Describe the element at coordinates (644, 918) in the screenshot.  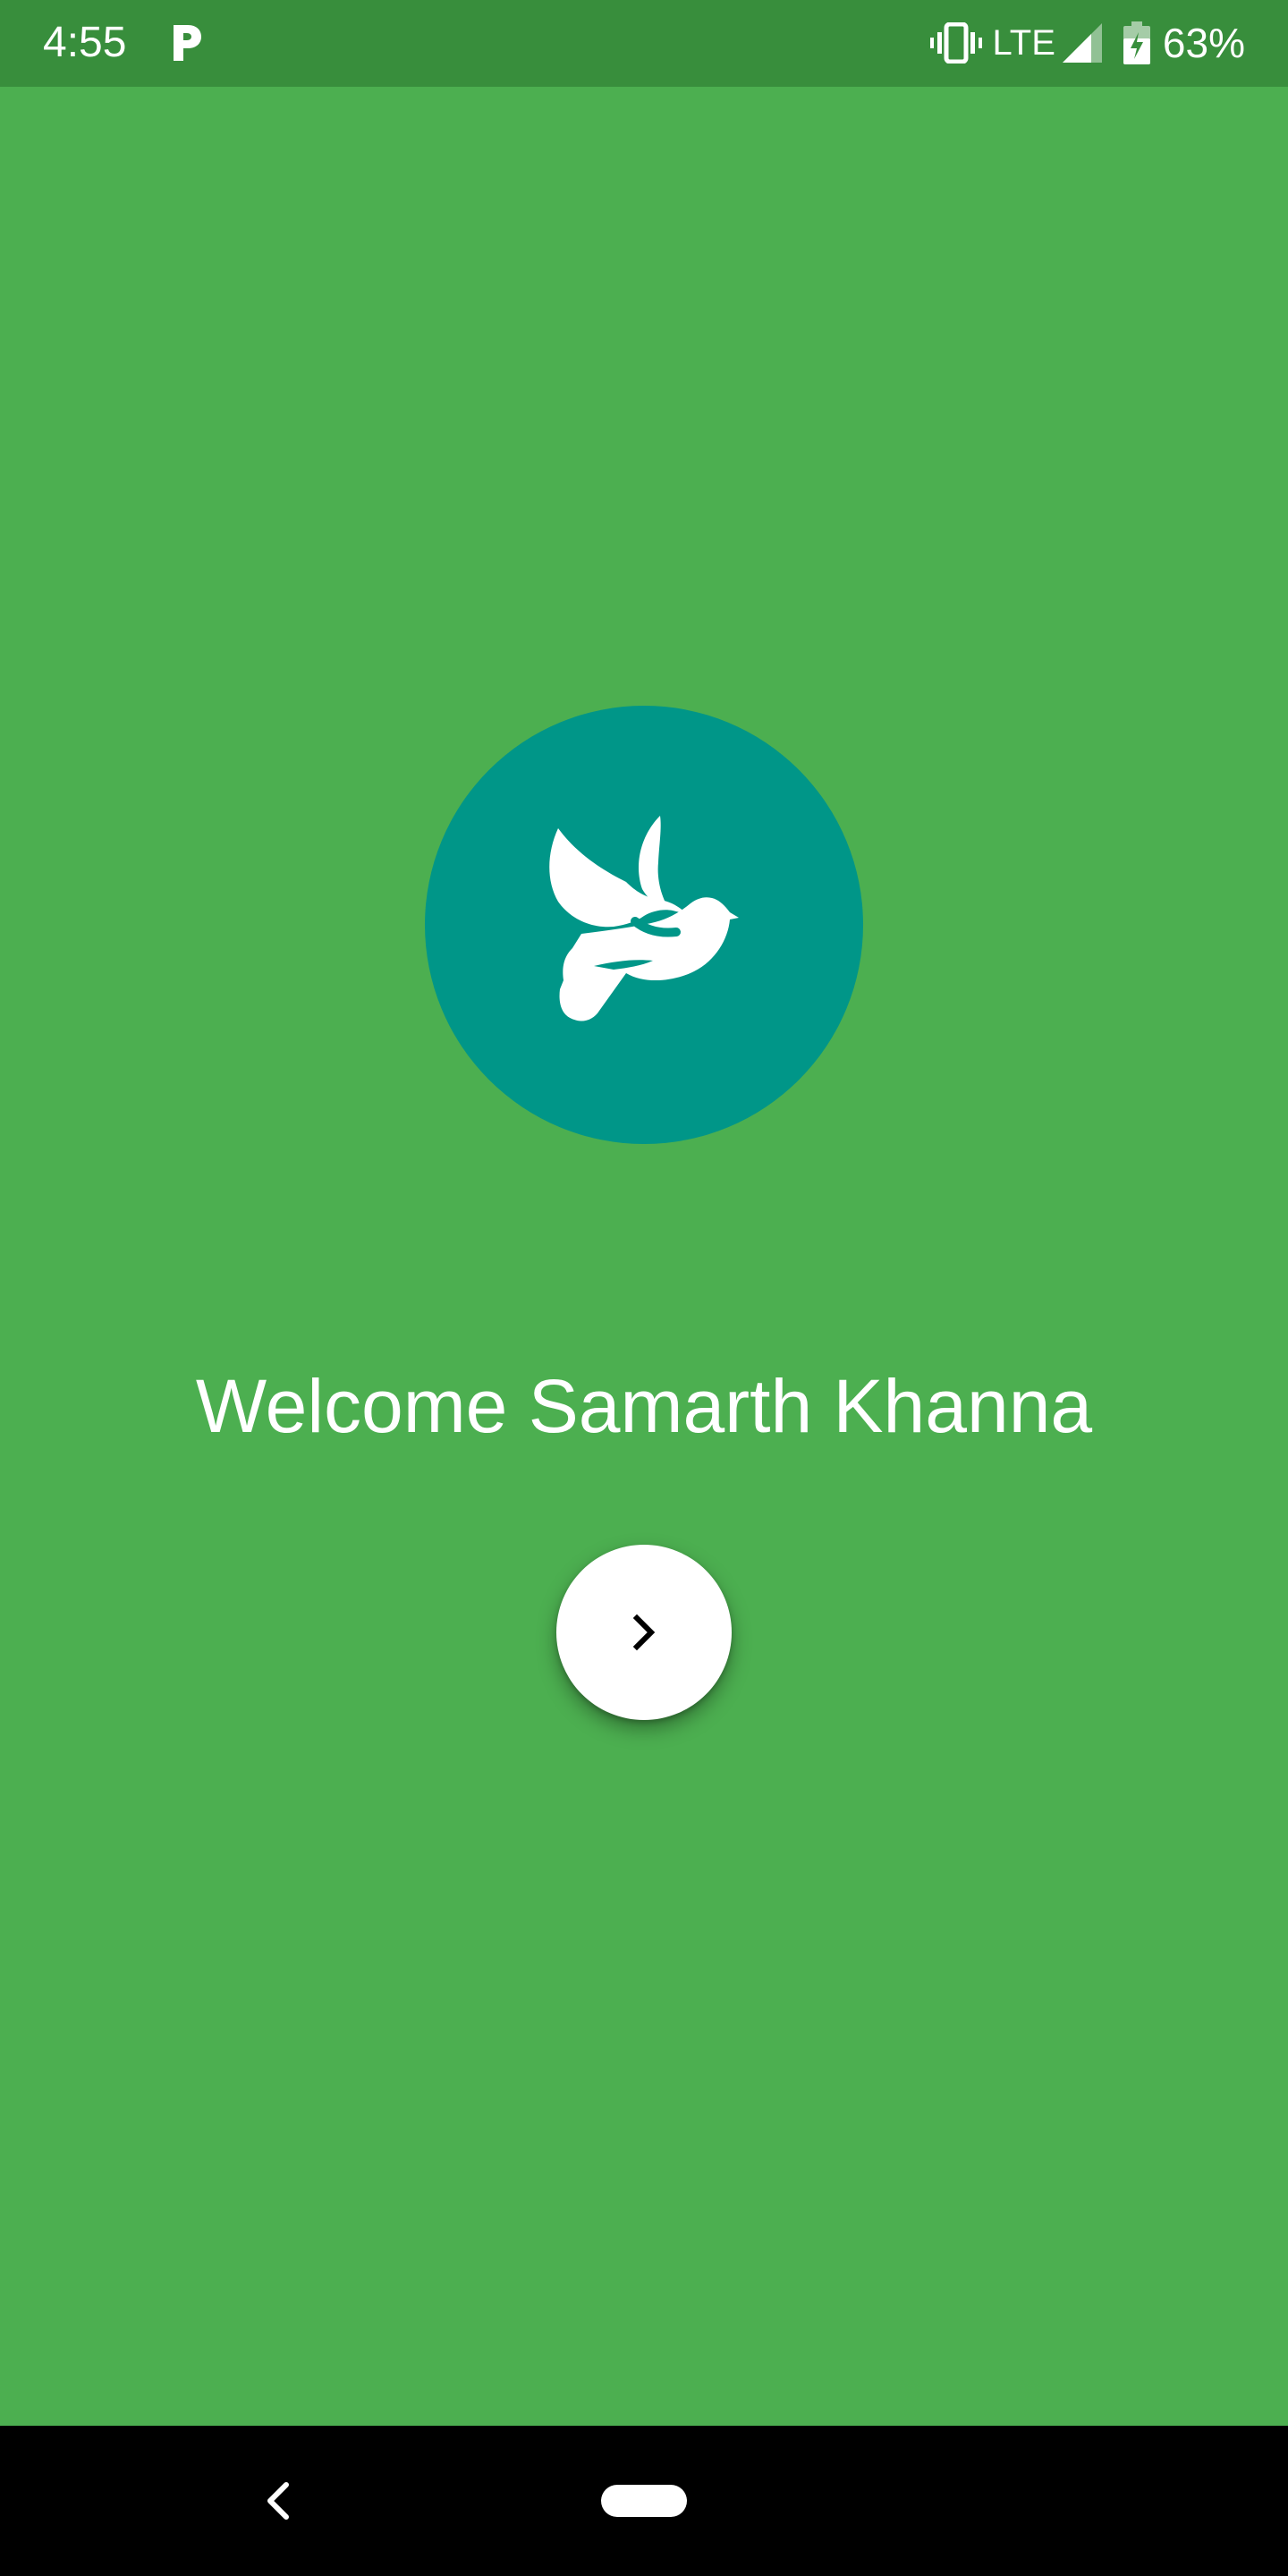
I see `dove-icon` at that location.